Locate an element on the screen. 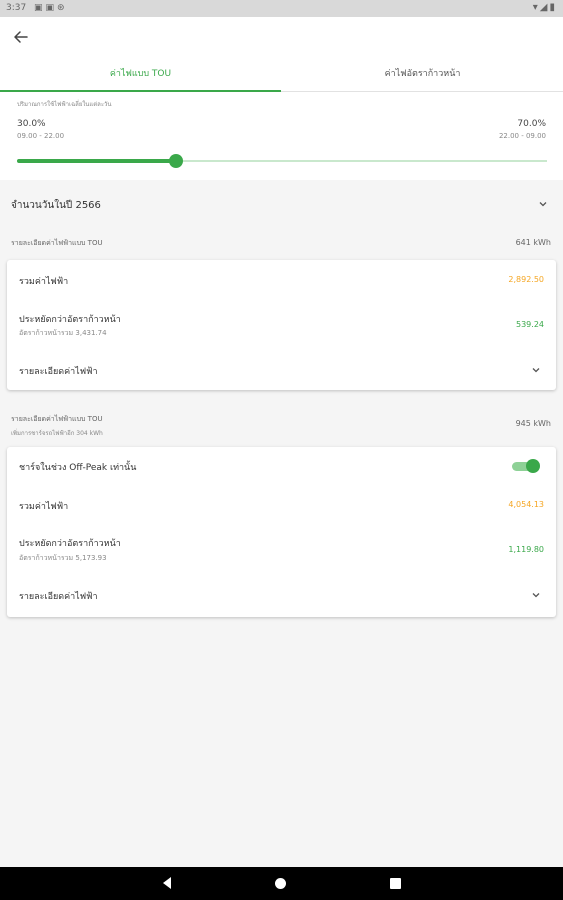  usage-ratio-slider is located at coordinates (282, 161).